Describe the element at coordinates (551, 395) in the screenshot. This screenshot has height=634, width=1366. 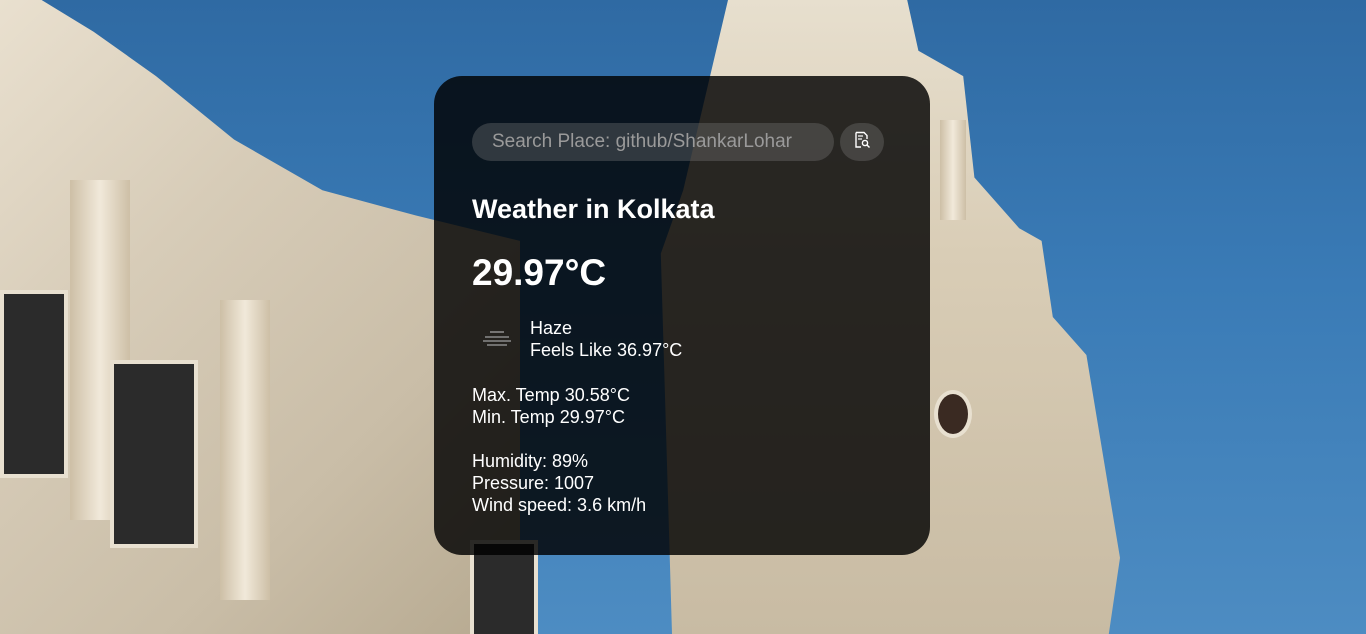
I see `max-temp: Max. Temp 30.58°C` at that location.